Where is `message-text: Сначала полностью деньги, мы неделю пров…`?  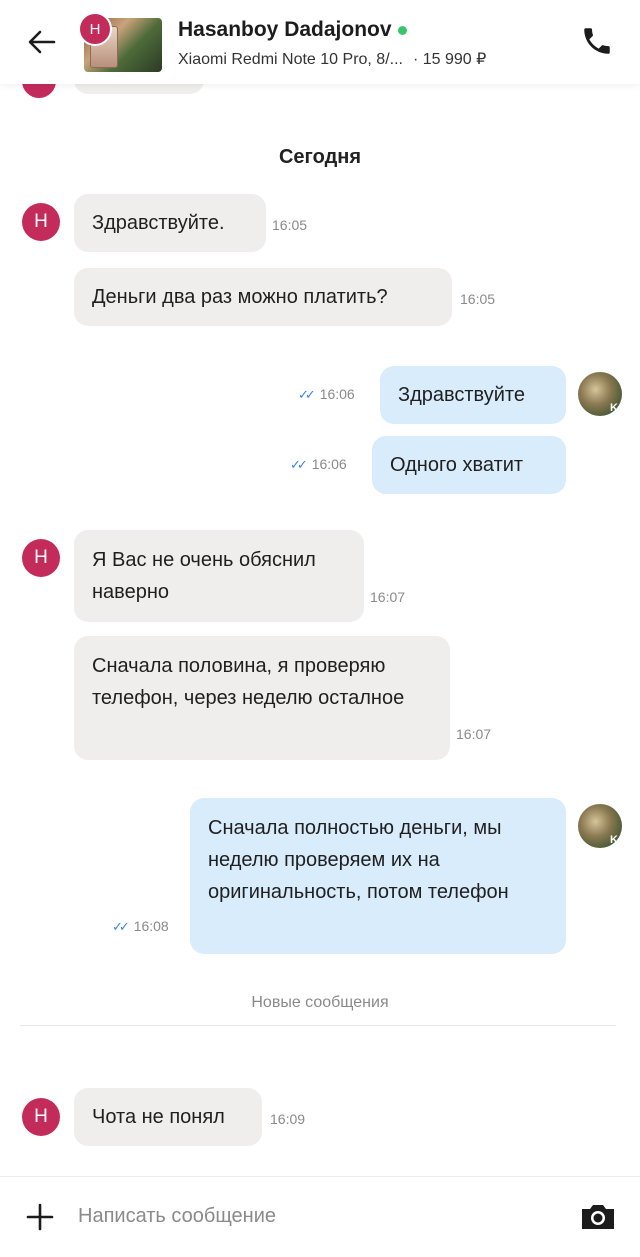 message-text: Сначала полностью деньги, мы неделю пров… is located at coordinates (358, 860).